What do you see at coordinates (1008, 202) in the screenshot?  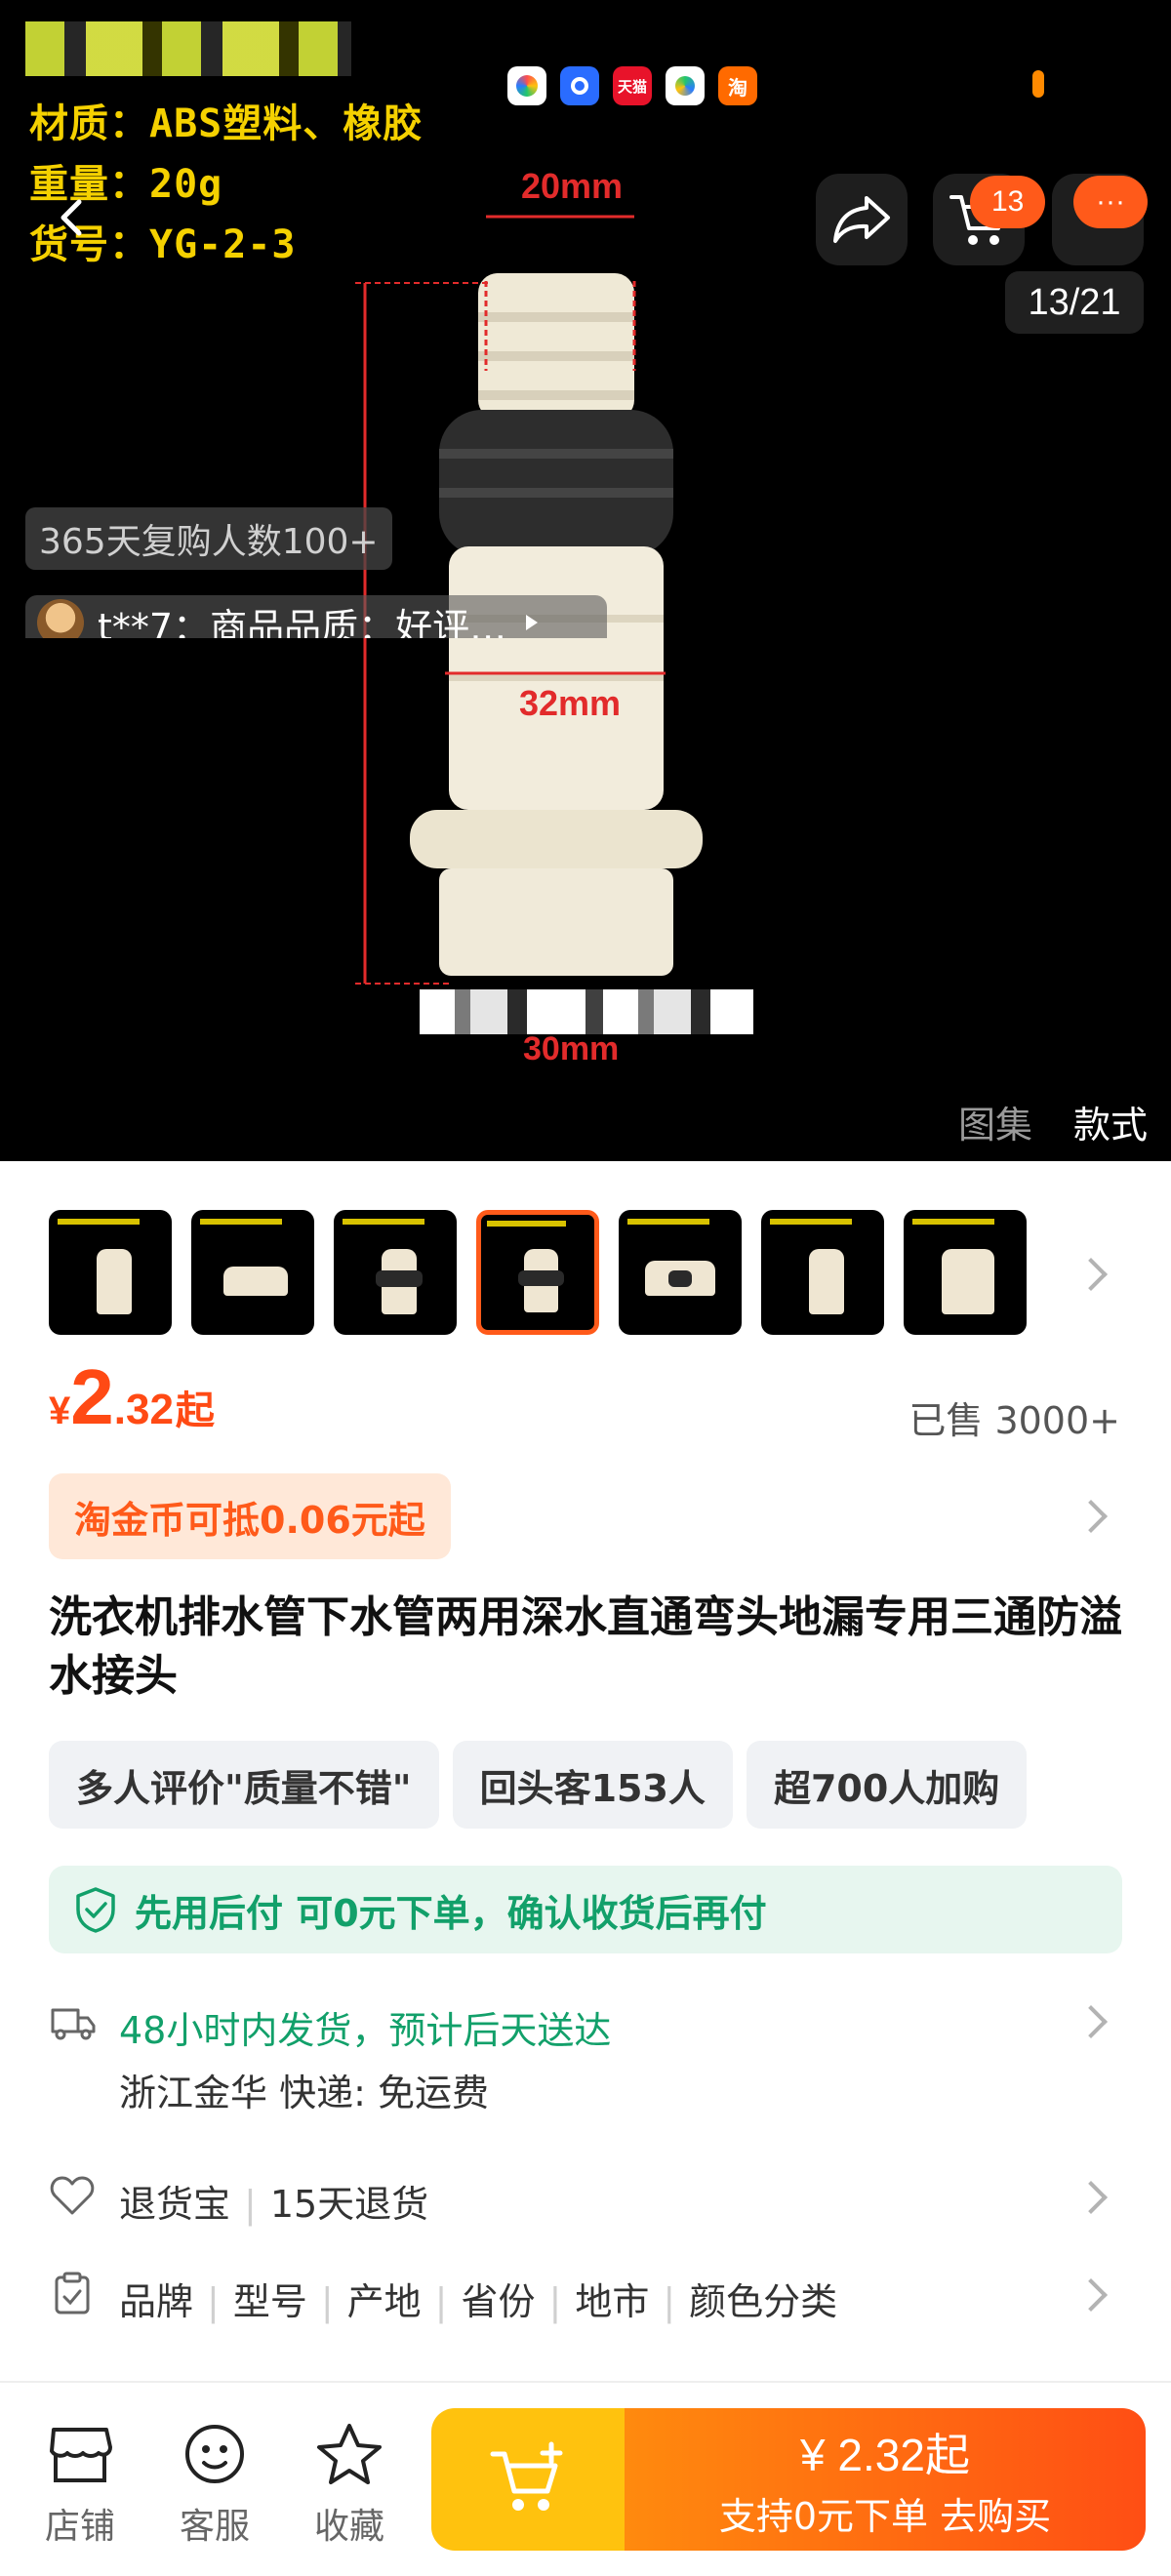 I see `cart-count-badge: 13` at bounding box center [1008, 202].